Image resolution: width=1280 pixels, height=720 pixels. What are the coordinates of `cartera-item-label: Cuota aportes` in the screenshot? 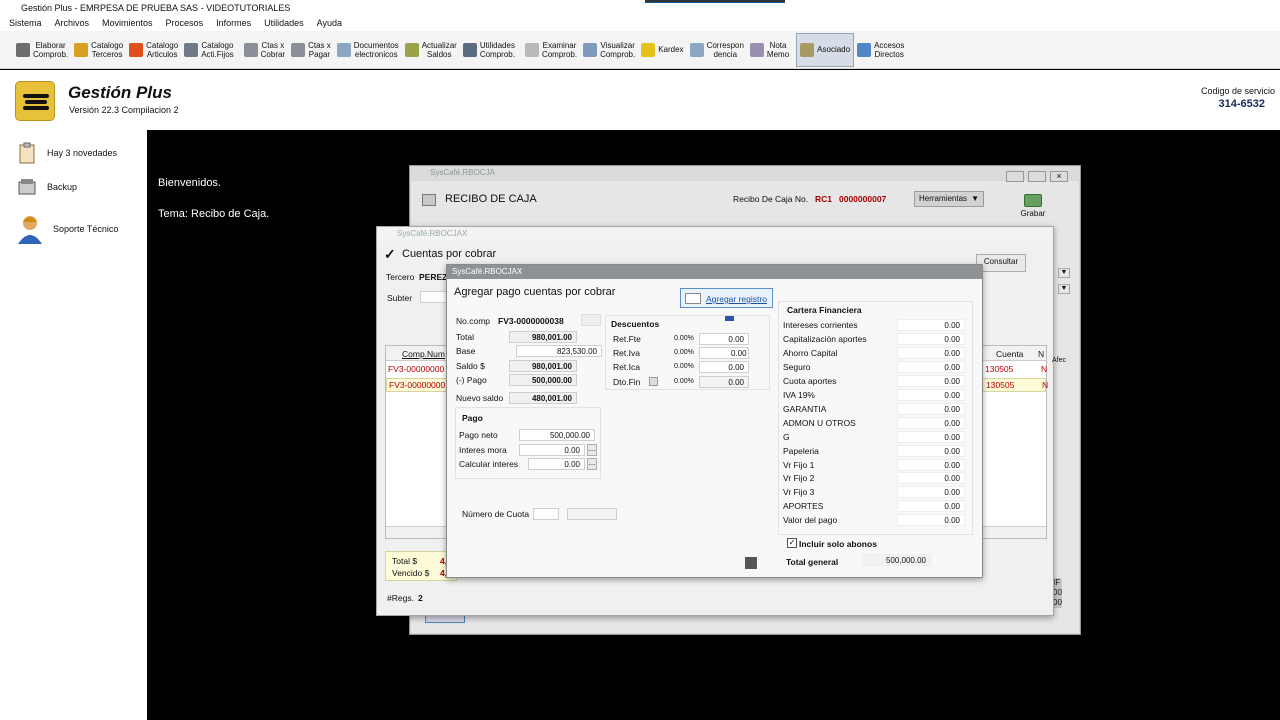 It's located at (810, 380).